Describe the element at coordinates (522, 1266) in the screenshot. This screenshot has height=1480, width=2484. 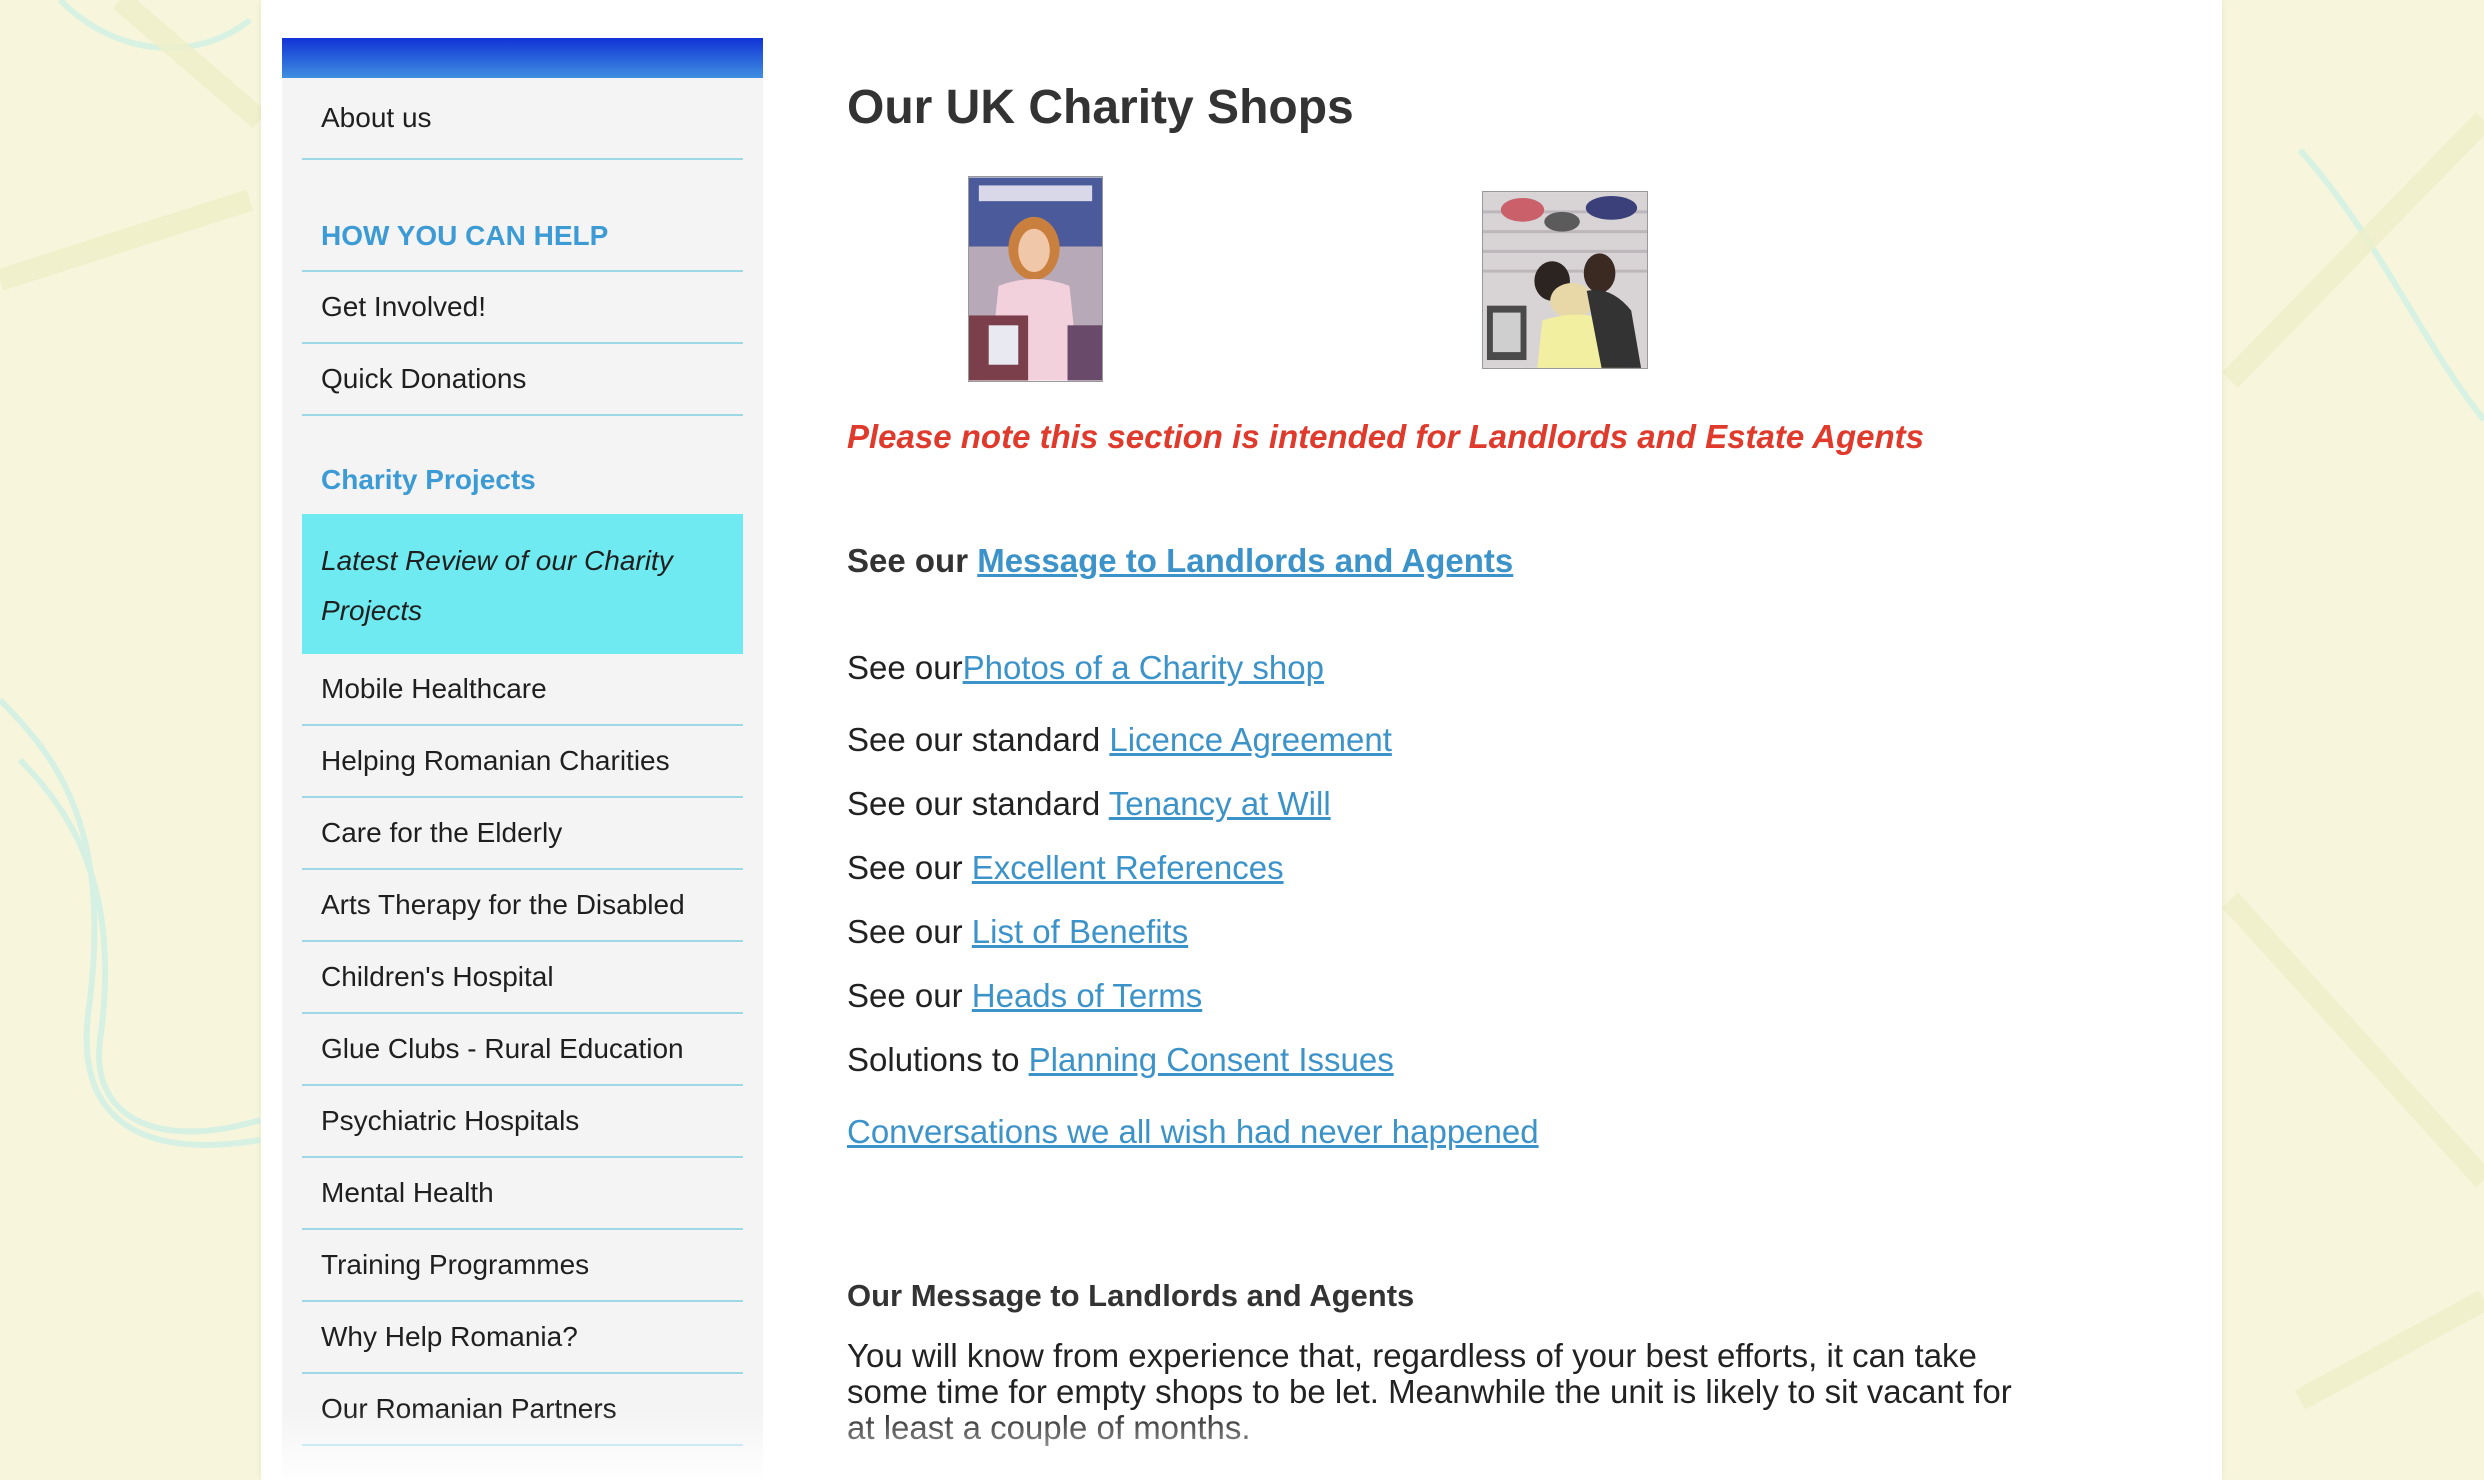
I see `sidebar-item-training-programmes: Training Programmes` at that location.